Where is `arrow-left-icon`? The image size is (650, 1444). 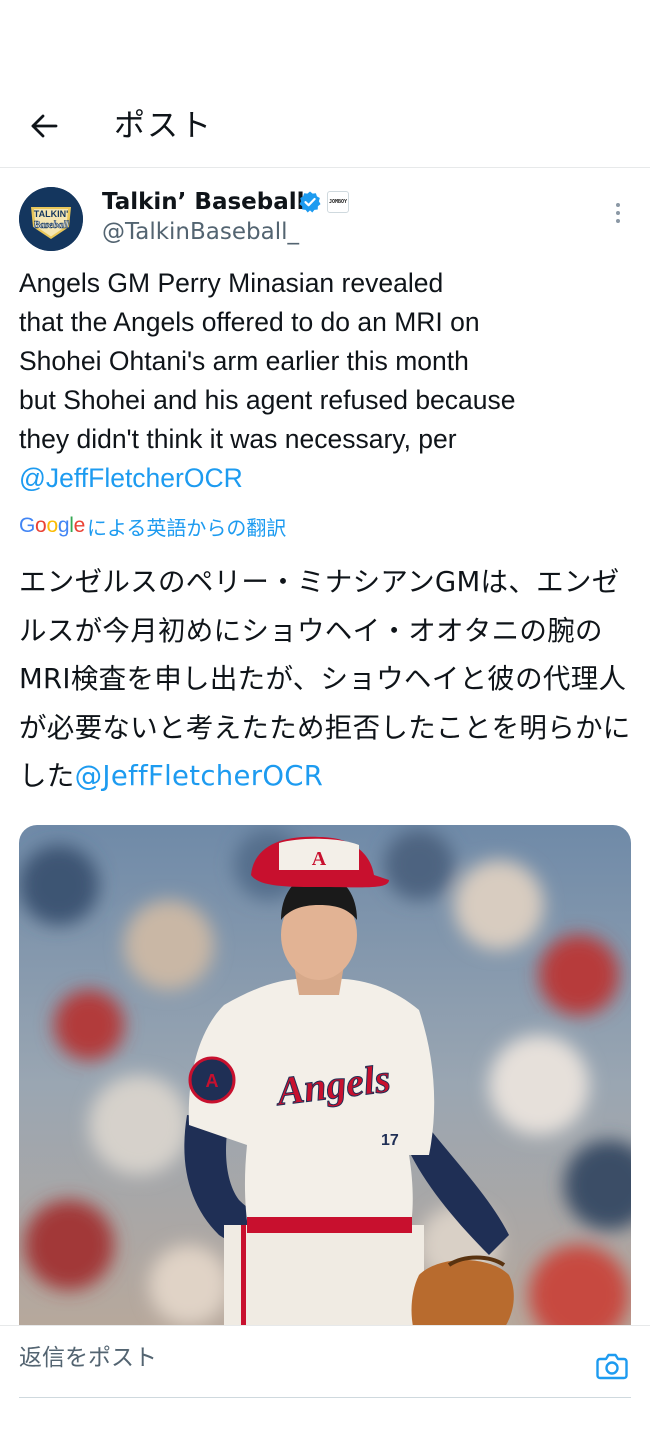 arrow-left-icon is located at coordinates (44, 126).